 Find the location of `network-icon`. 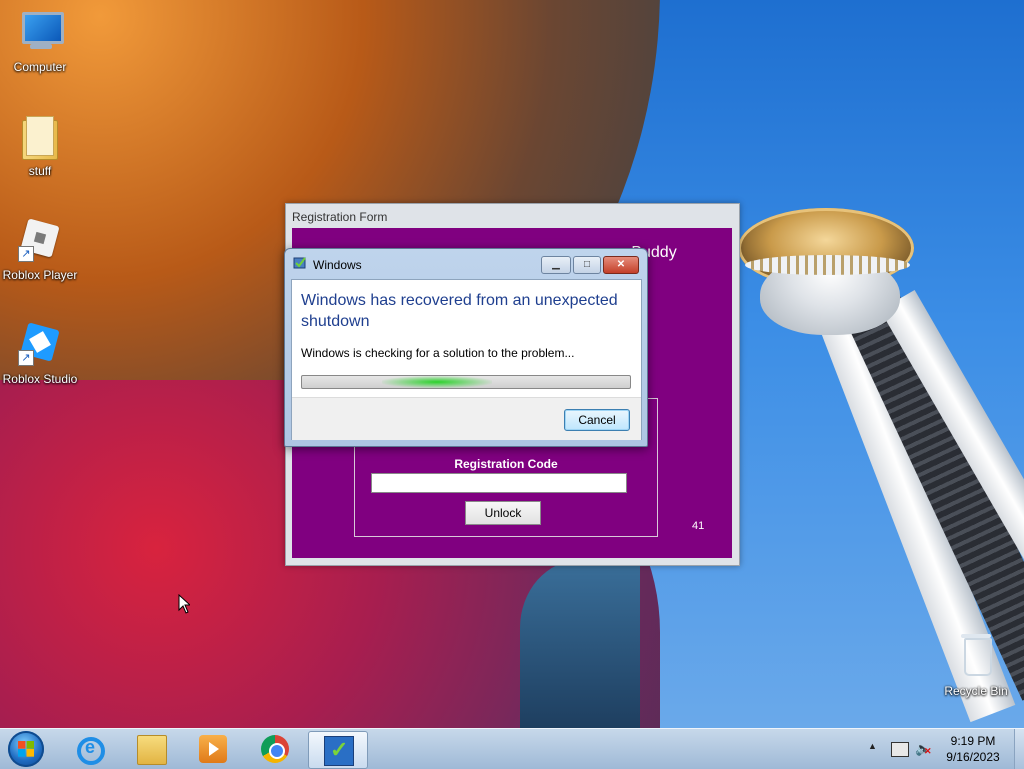

network-icon is located at coordinates (900, 749).